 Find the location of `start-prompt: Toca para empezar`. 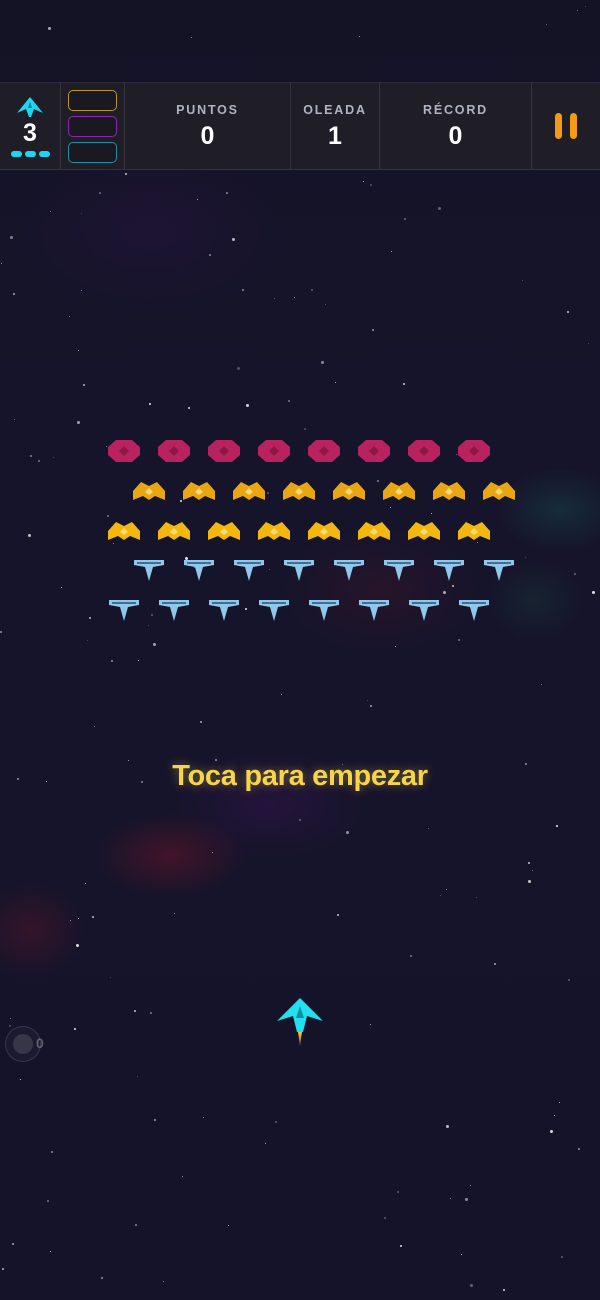

start-prompt: Toca para empezar is located at coordinates (300, 776).